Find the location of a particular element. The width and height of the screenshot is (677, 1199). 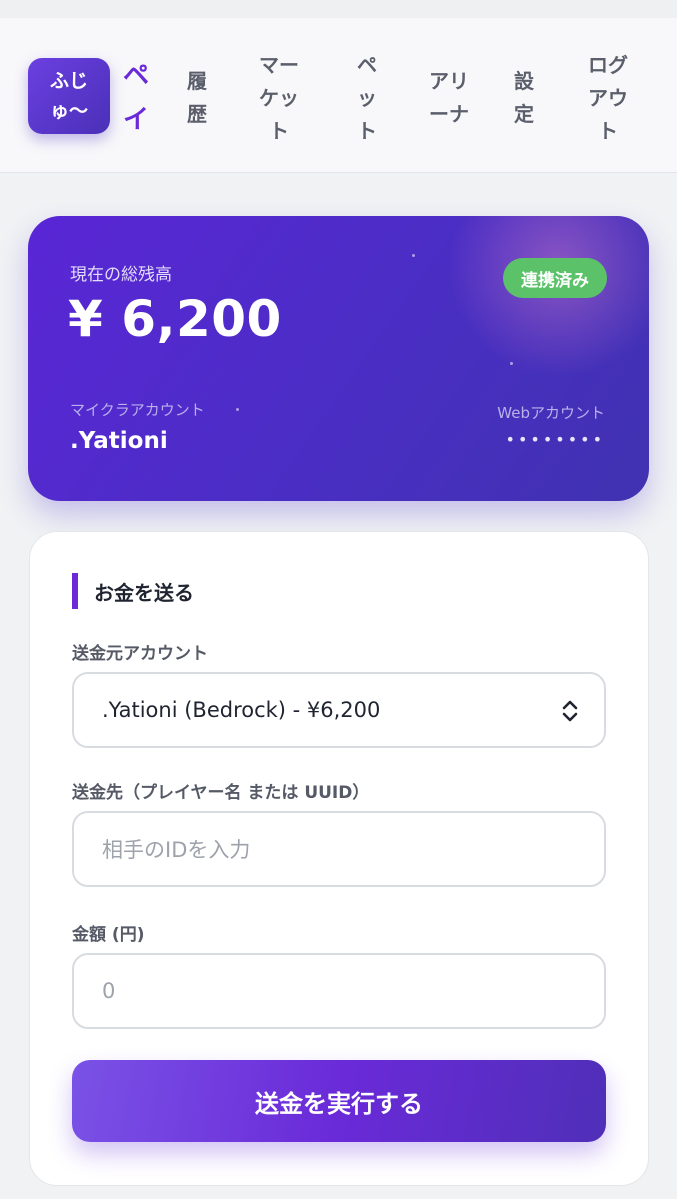

recipient-label: 送金先（プレイヤー名 または UUID） is located at coordinates (221, 793).